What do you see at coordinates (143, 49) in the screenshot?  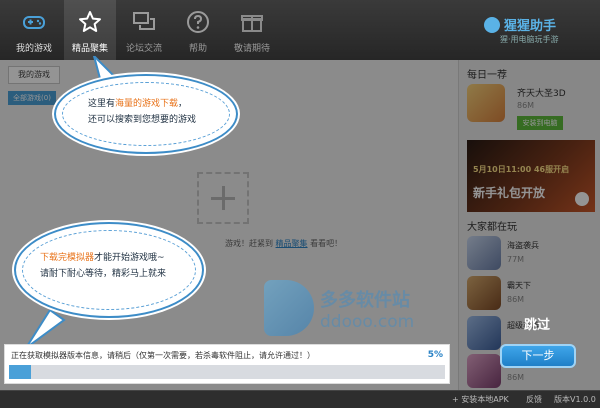 I see `nav-forum-label: 论坛交流` at bounding box center [143, 49].